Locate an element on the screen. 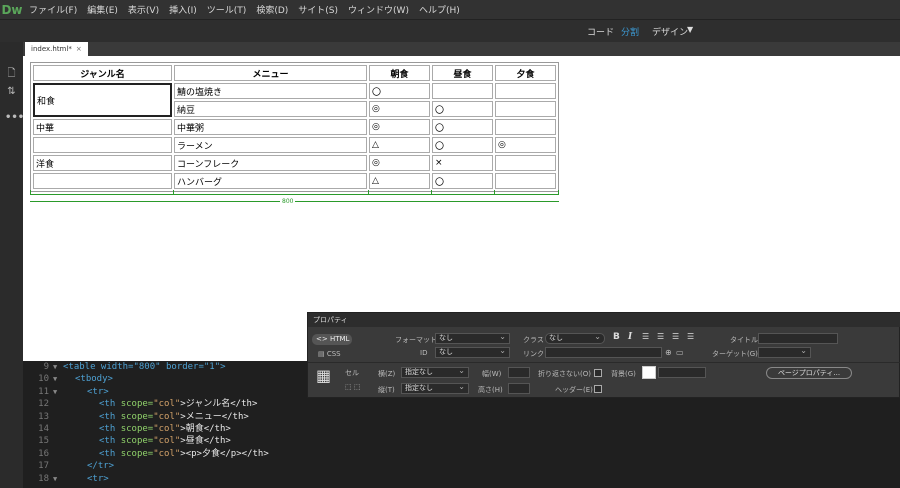  table-row: 中華 中華粥 ◎ 〇 is located at coordinates (294, 127).